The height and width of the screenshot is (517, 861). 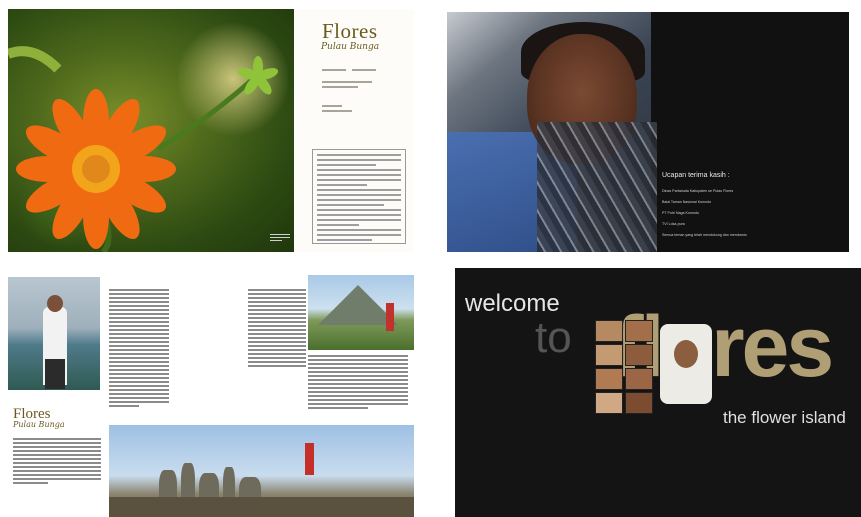 I want to click on weaver-photo, so click(x=552, y=132).